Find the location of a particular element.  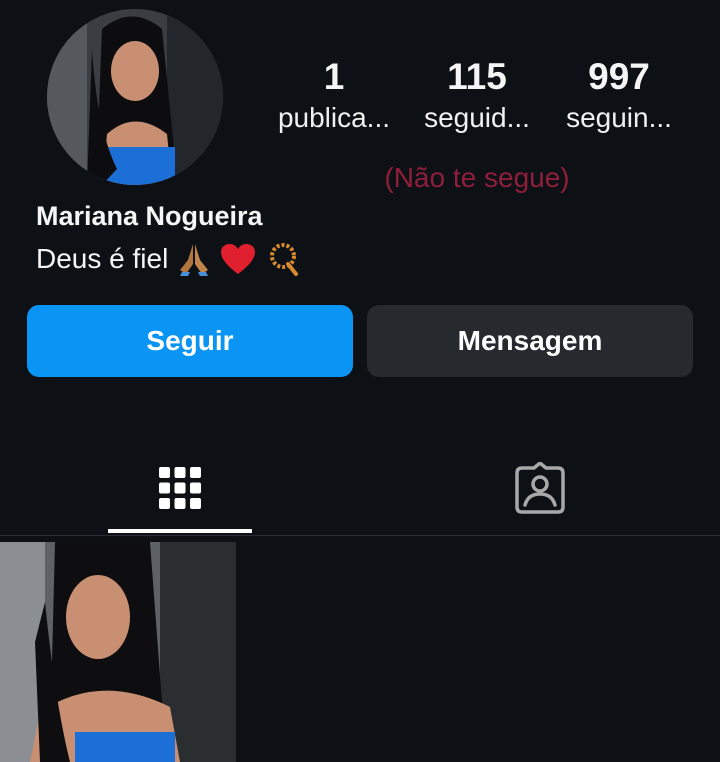

follow-button: Seguir is located at coordinates (190, 341).